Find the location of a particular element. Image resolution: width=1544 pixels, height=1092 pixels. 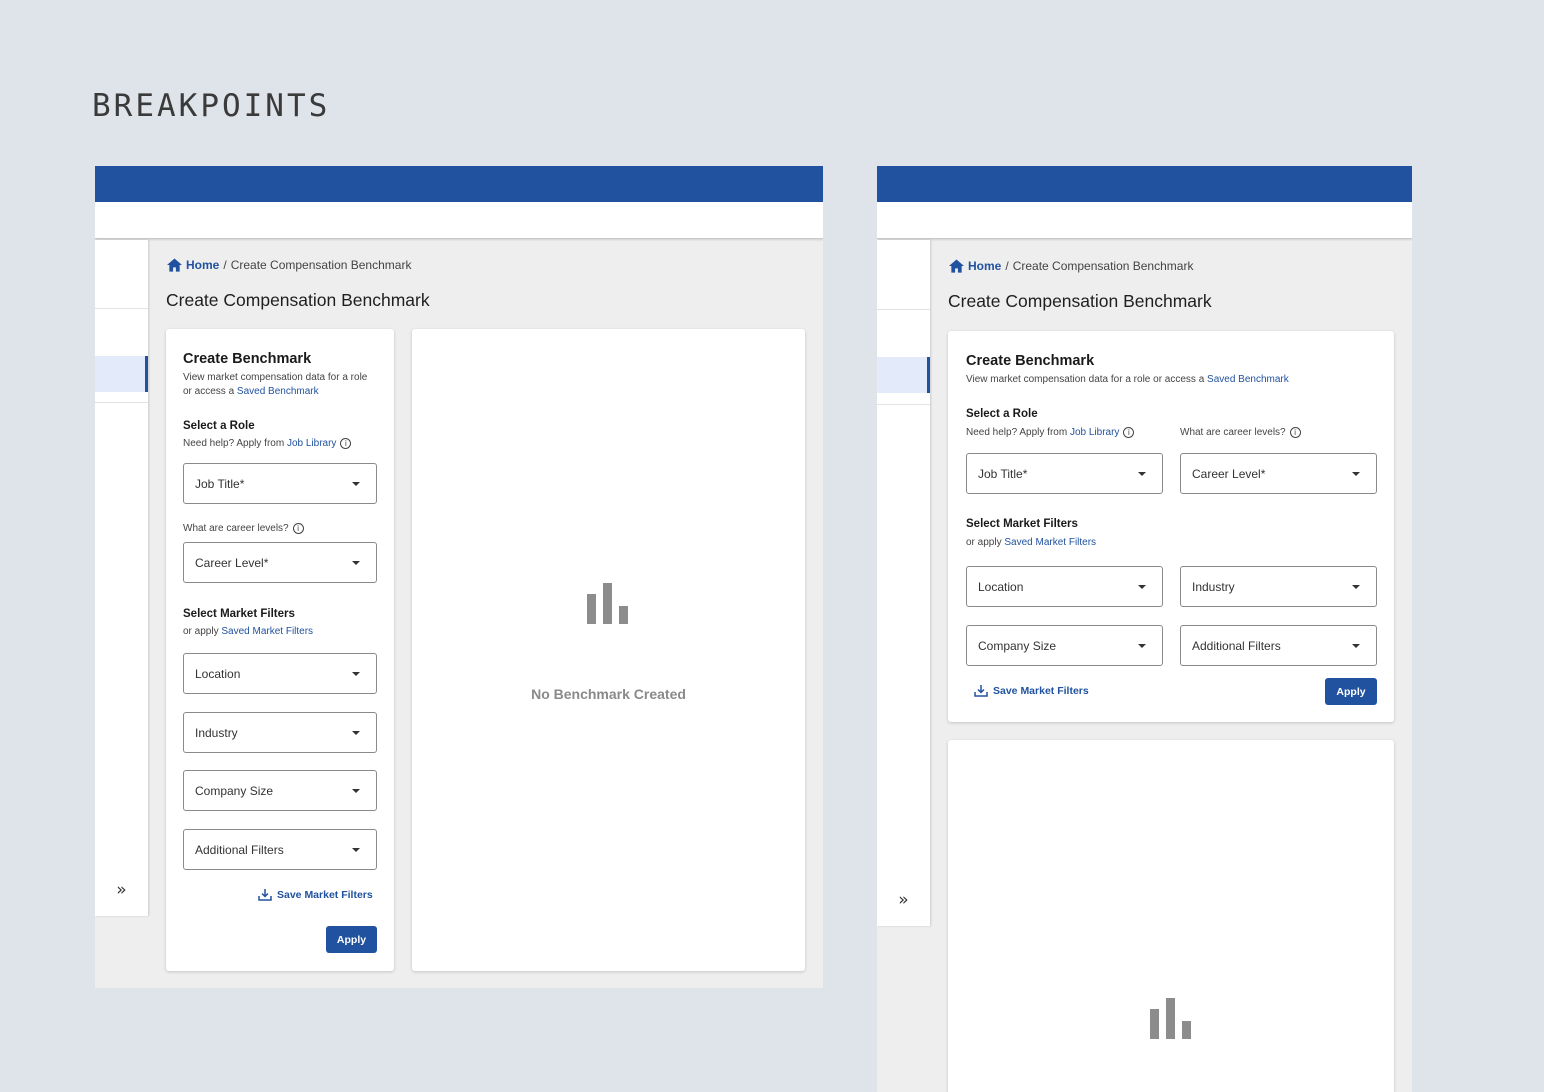

benchmark-results-card is located at coordinates (1171, 916).